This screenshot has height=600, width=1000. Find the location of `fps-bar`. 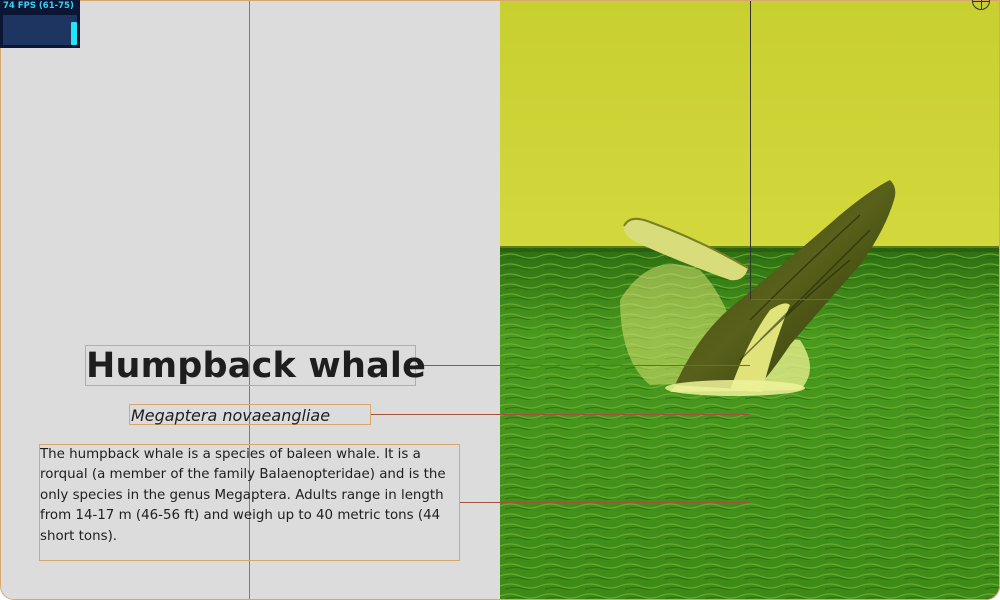

fps-bar is located at coordinates (74, 33).